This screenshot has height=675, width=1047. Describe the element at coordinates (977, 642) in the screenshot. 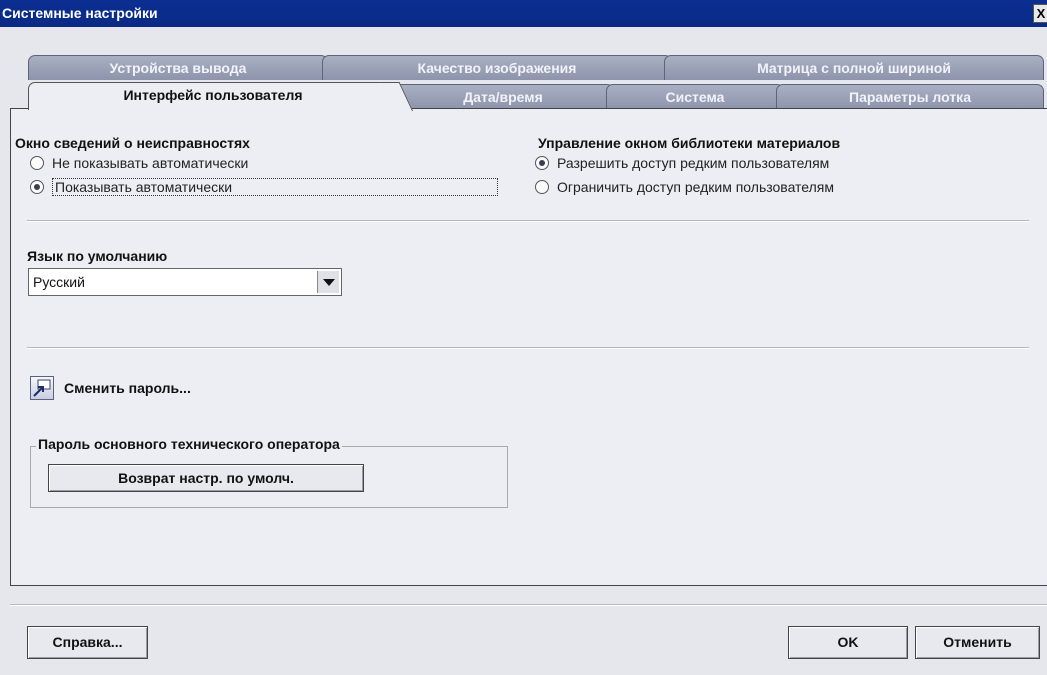

I see `cancel-button: Отменить` at that location.